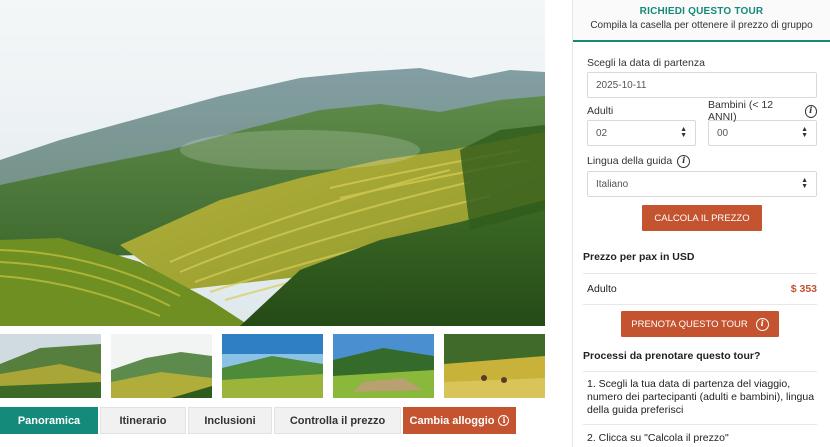 This screenshot has width=830, height=447. Describe the element at coordinates (337, 420) in the screenshot. I see `tab-controlla-prezzo: Controlla il prezzo` at that location.